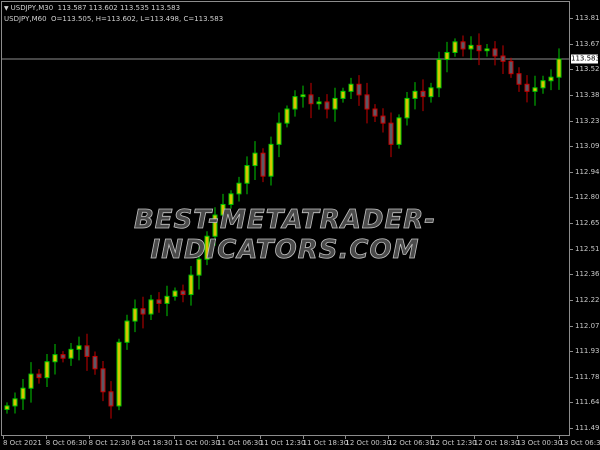 The image size is (600, 450). I want to click on y-tick-label: 113.815, so click(587, 18).